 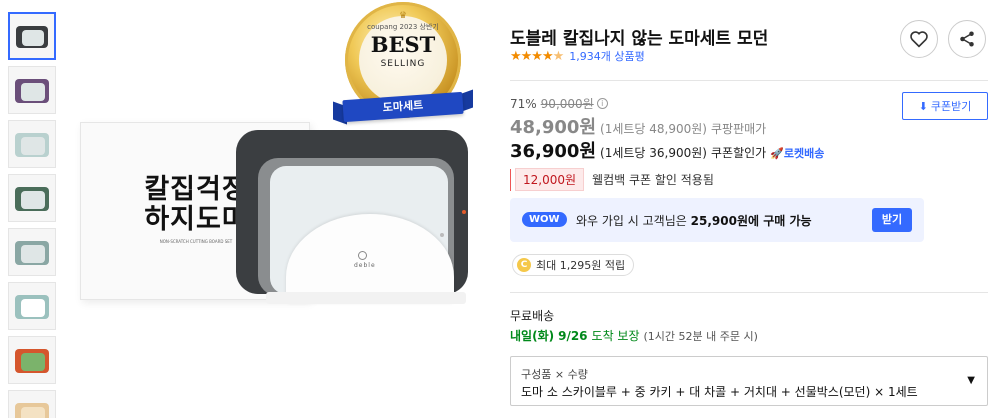 I want to click on wow-text: 와우 가입 시 고객님은 25,900원에 구매 가능, so click(x=694, y=220).